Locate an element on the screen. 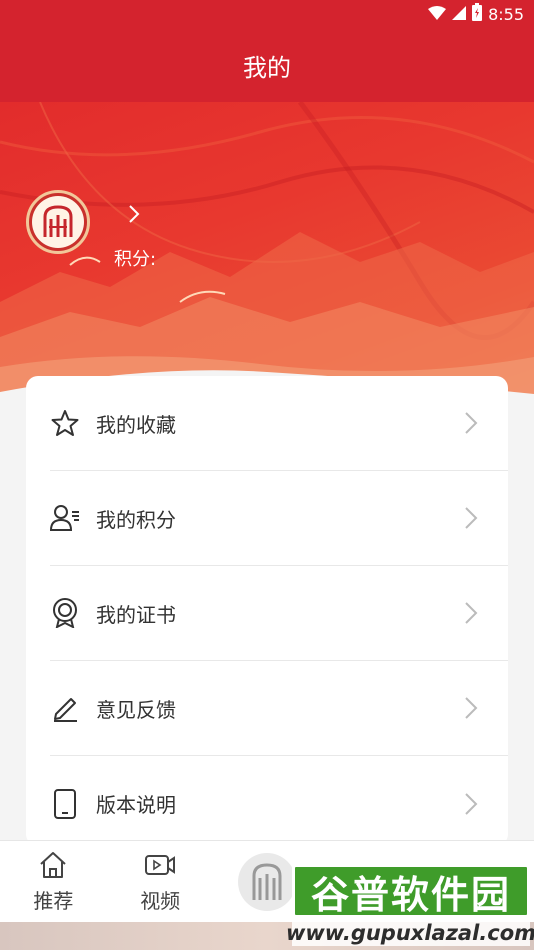 Image resolution: width=534 pixels, height=950 pixels. star-icon is located at coordinates (65, 423).